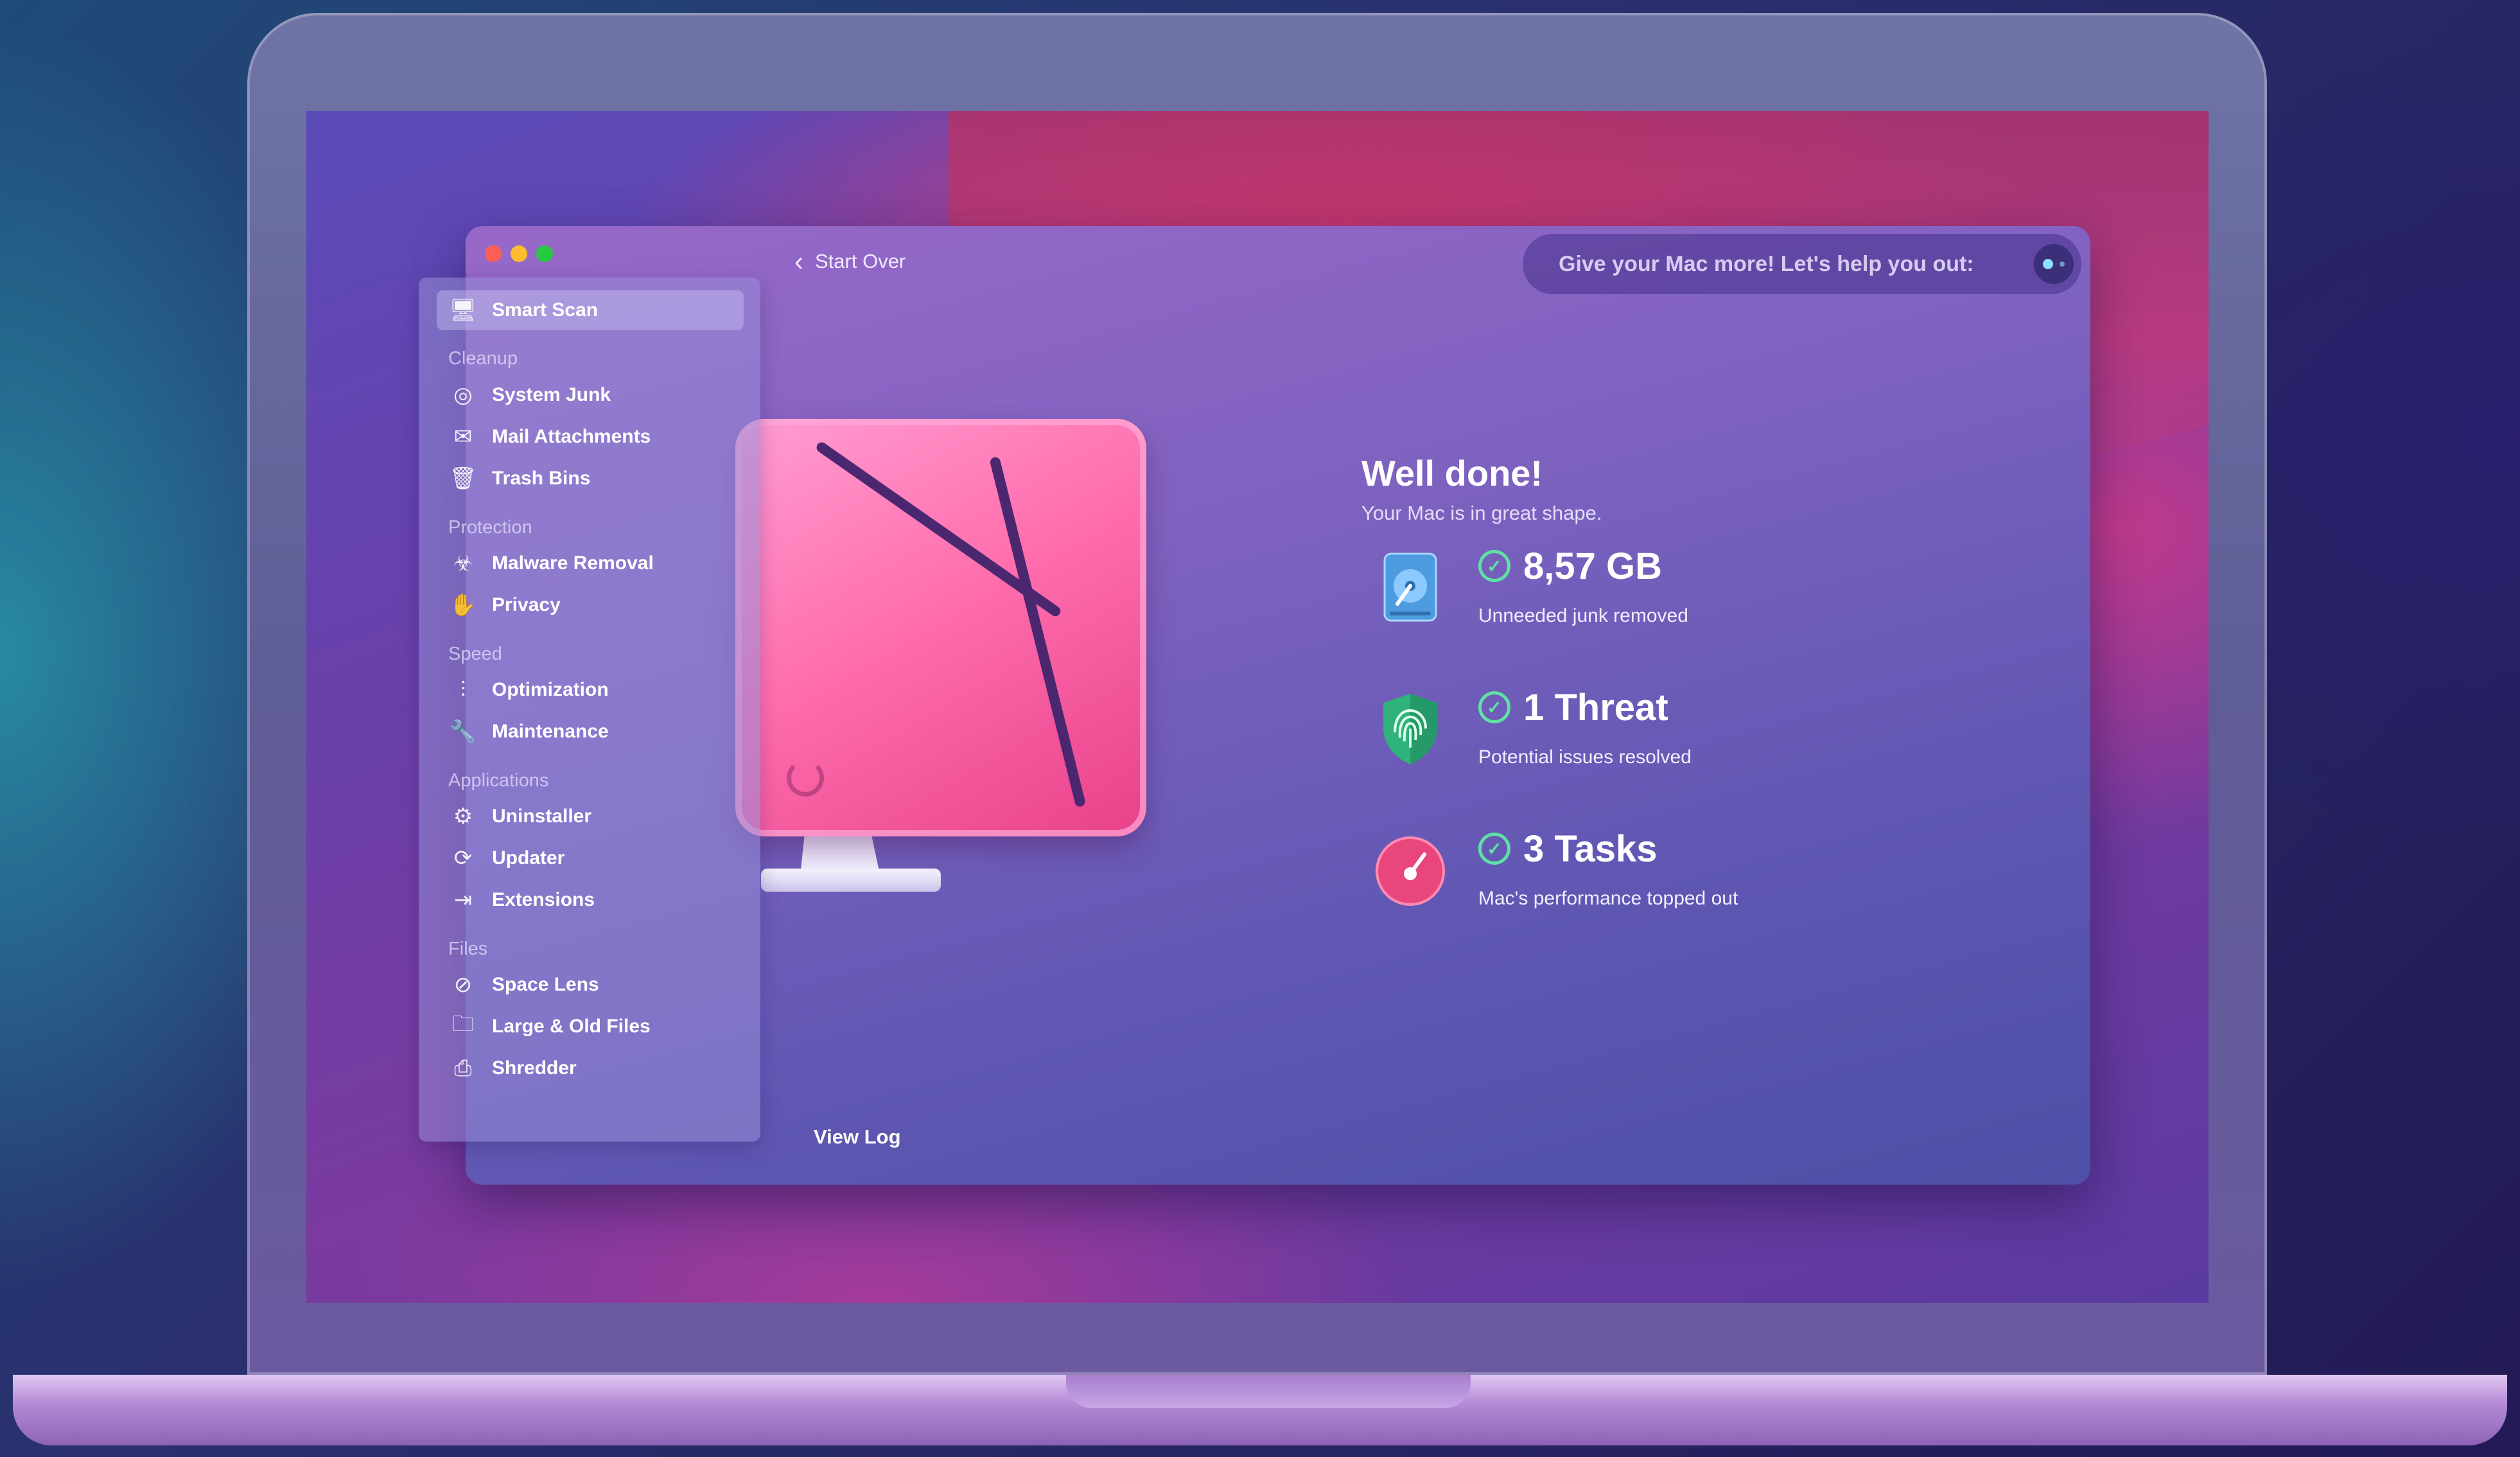 This screenshot has width=2520, height=1457. I want to click on stat-junk: ✓ 8,57 GB Unneeded junk removed, so click(1683, 598).